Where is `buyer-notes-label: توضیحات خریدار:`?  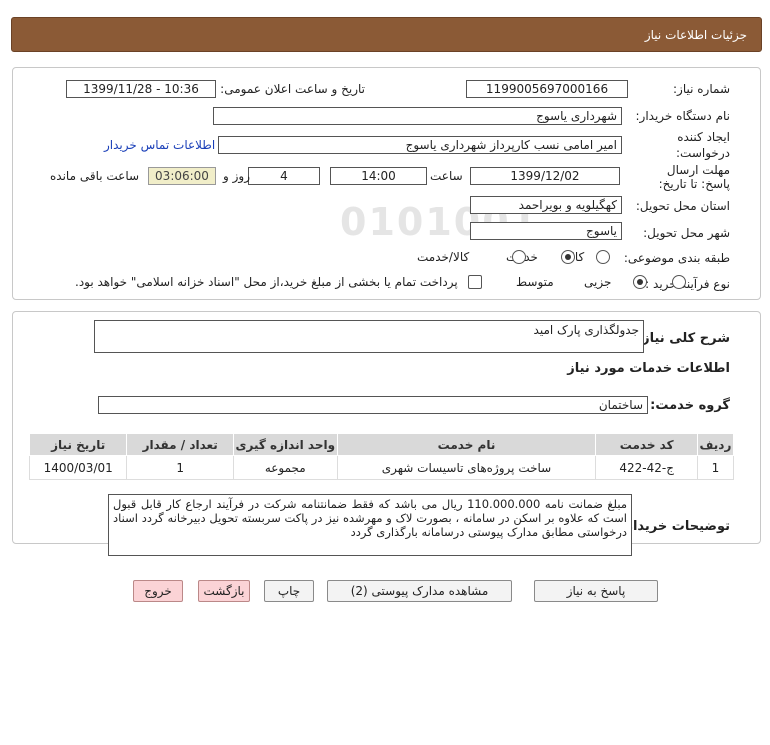 buyer-notes-label: توضیحات خریدار: is located at coordinates (675, 526).